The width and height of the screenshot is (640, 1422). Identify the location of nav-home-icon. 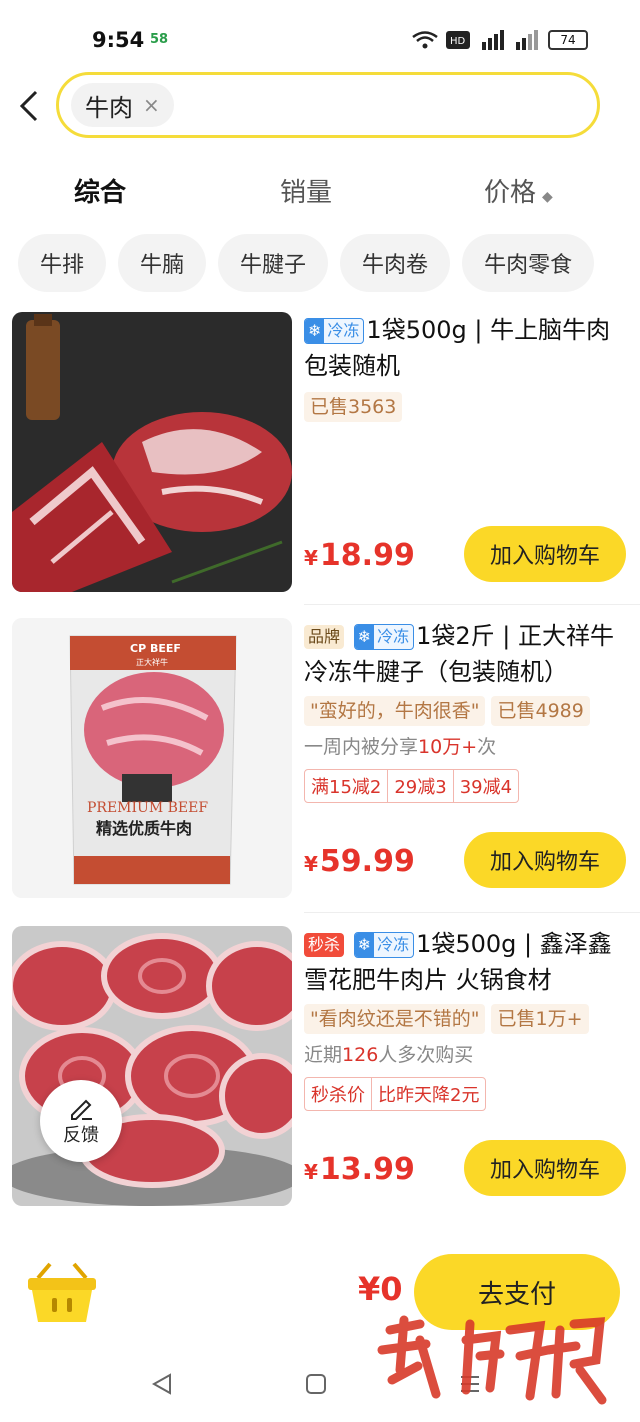
(316, 1384).